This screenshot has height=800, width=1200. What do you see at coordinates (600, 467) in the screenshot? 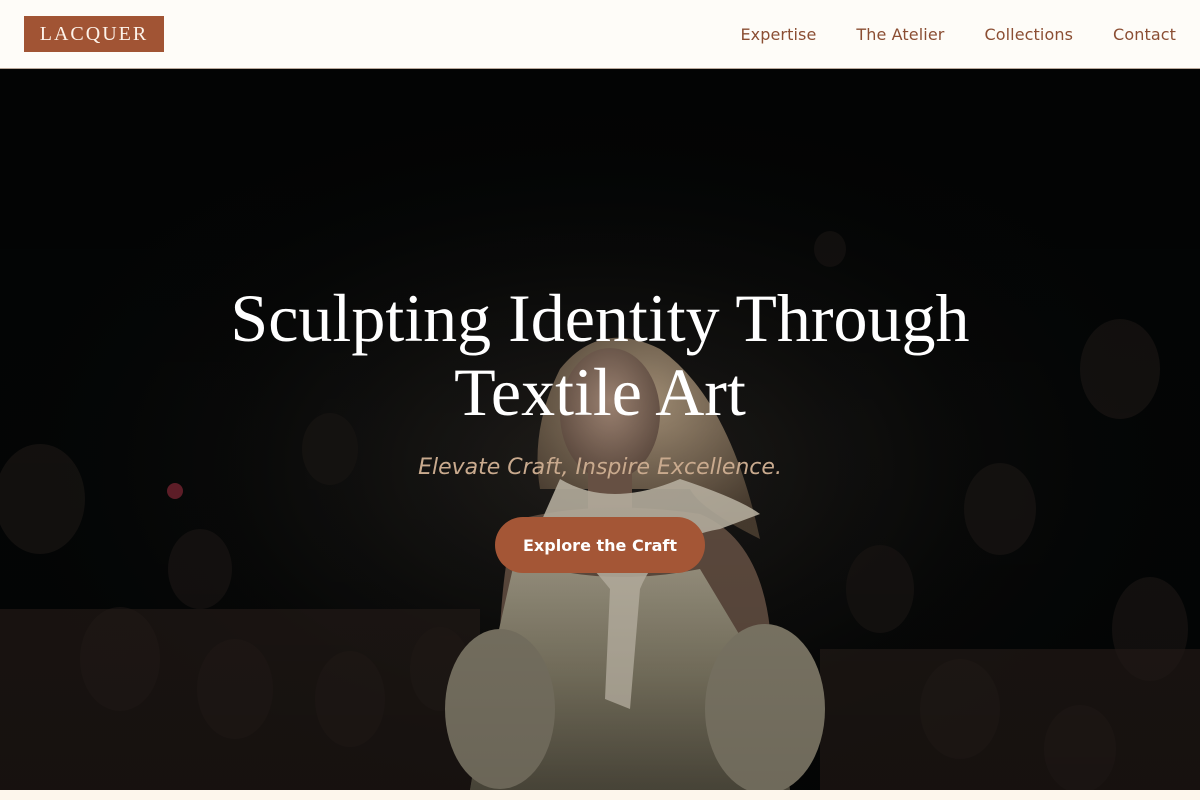
I see `hero-tagline: Elevate Craft, Inspire Excellence.` at bounding box center [600, 467].